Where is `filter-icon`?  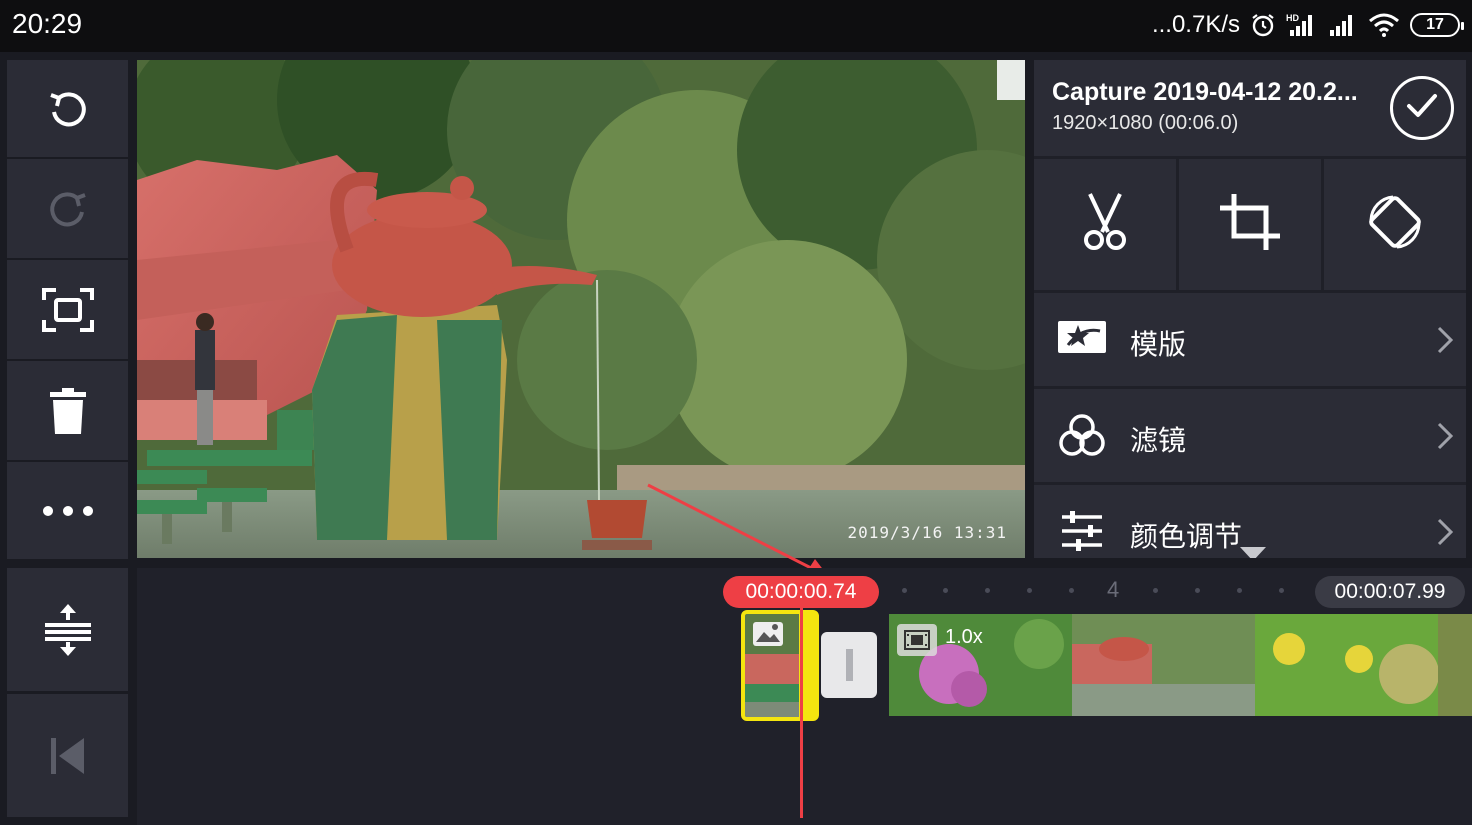
filter-icon is located at coordinates (1082, 435).